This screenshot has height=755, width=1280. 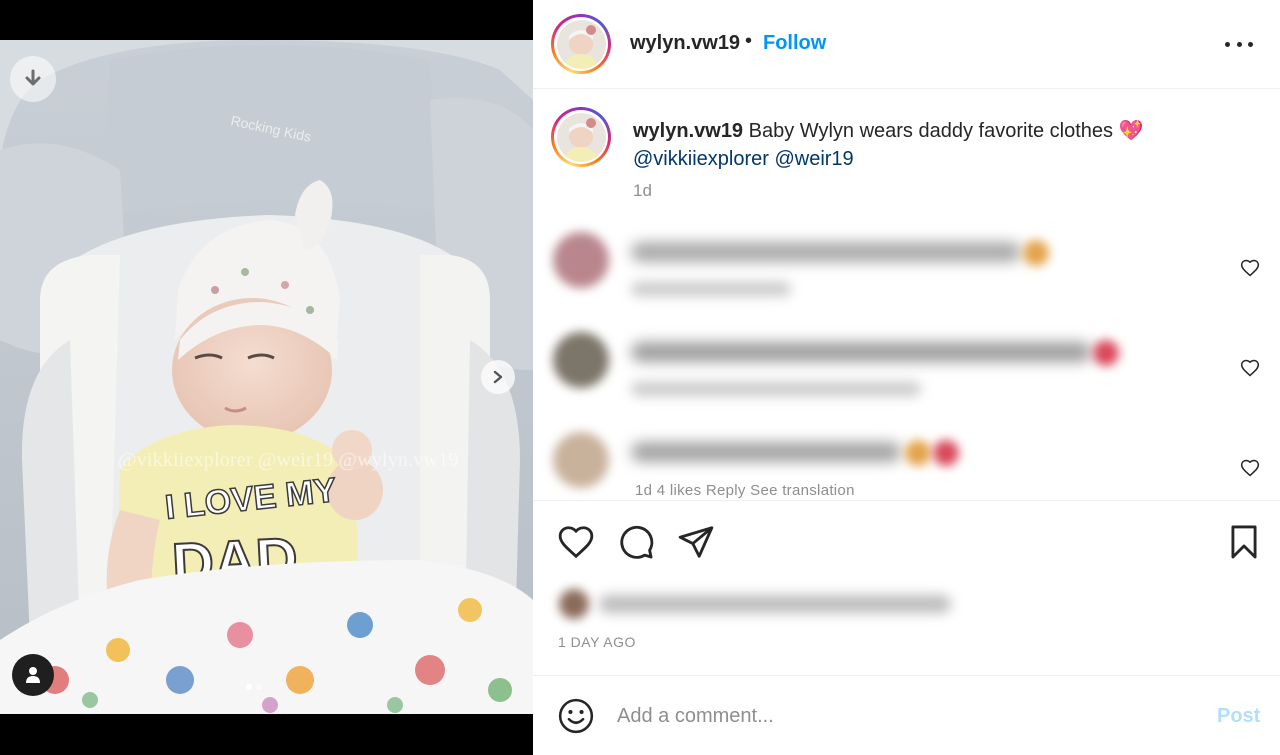 What do you see at coordinates (249, 687) in the screenshot?
I see `carousel-dot-active` at bounding box center [249, 687].